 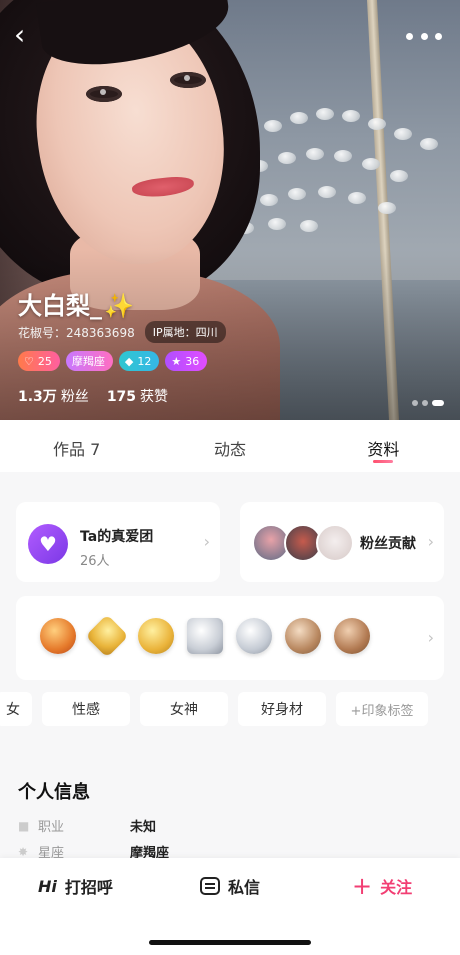 I want to click on fans-stat: 1.3万 粉丝, so click(x=53, y=396).